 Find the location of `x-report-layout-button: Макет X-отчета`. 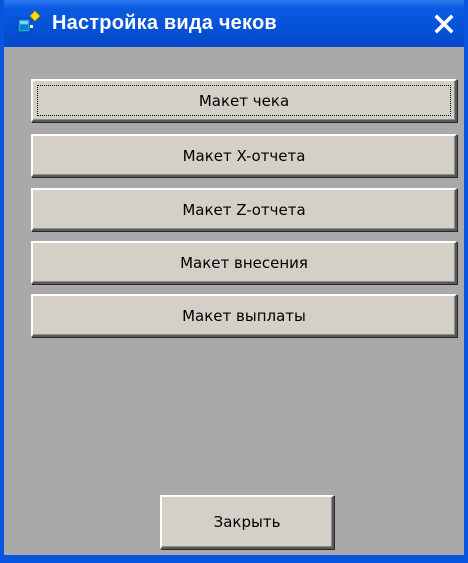

x-report-layout-button: Макет X-отчета is located at coordinates (244, 155).